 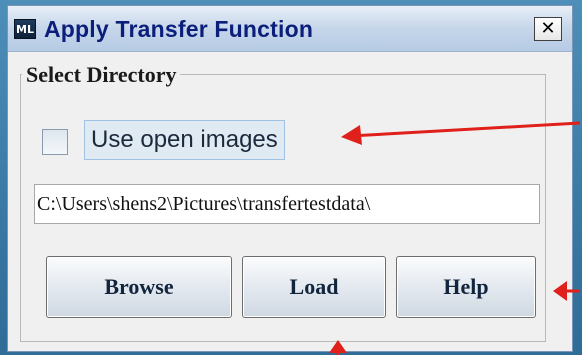 I want to click on browse-button: Browse, so click(x=139, y=287).